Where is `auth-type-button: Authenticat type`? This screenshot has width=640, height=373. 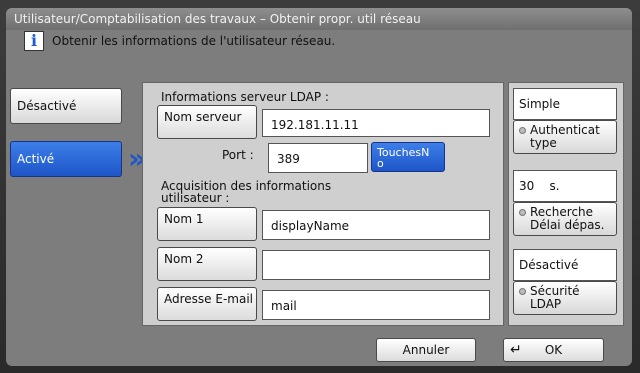
auth-type-button: Authenticat type is located at coordinates (565, 137).